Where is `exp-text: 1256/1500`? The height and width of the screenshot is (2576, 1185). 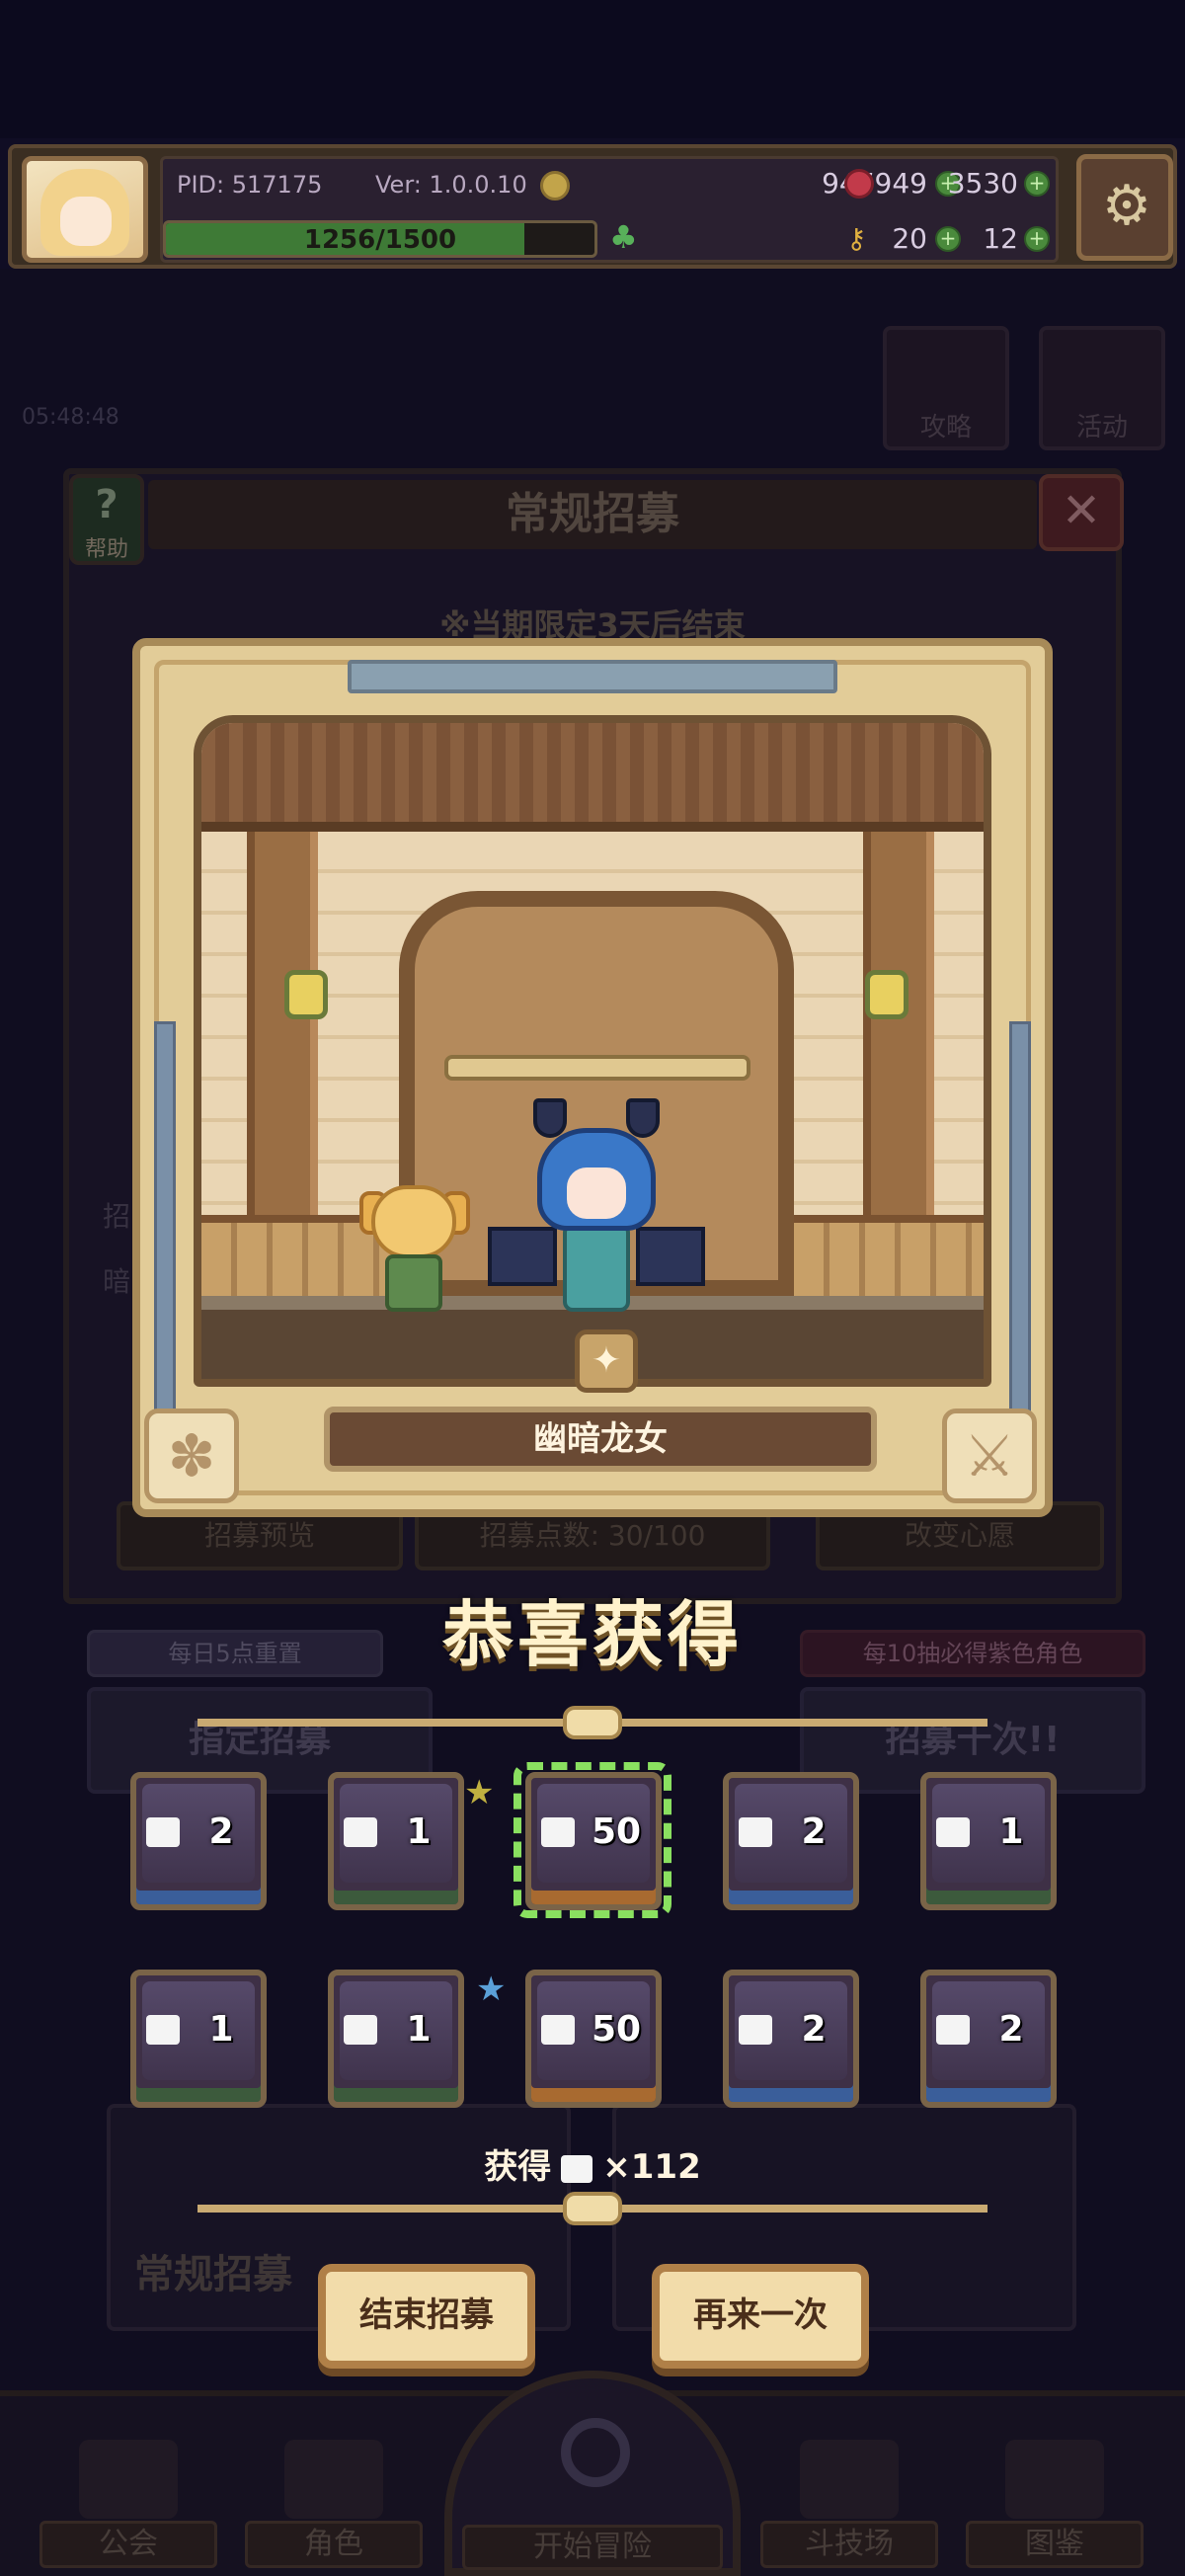 exp-text: 1256/1500 is located at coordinates (380, 240).